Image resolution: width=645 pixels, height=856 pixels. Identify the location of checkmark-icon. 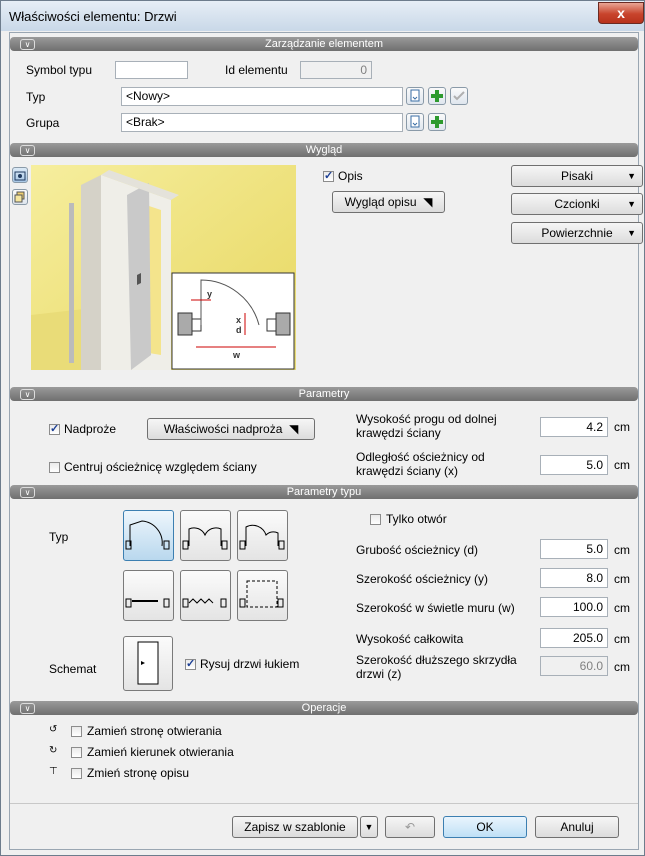
(459, 96).